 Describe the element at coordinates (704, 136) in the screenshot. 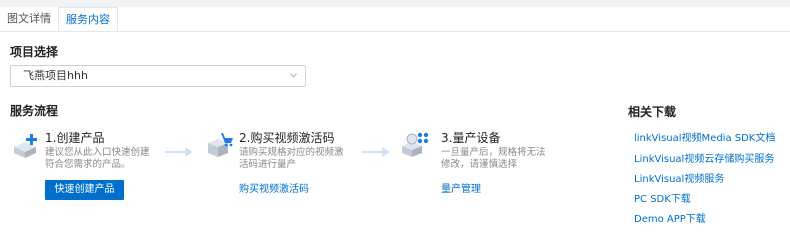

I see `download-link-media-sdk-doc: linkVisual视频Media SDK文档` at that location.